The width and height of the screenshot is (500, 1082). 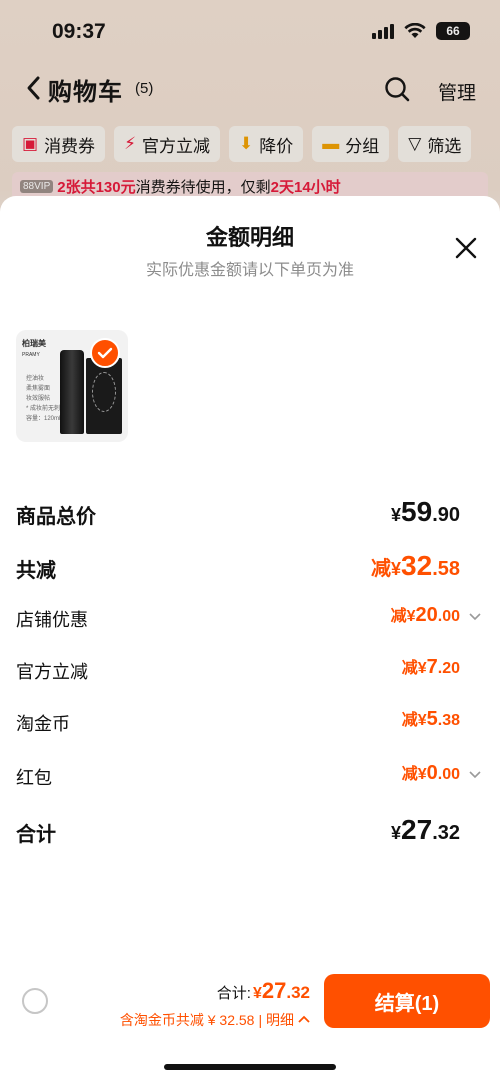 I want to click on value-dec: .38, so click(x=448, y=720).